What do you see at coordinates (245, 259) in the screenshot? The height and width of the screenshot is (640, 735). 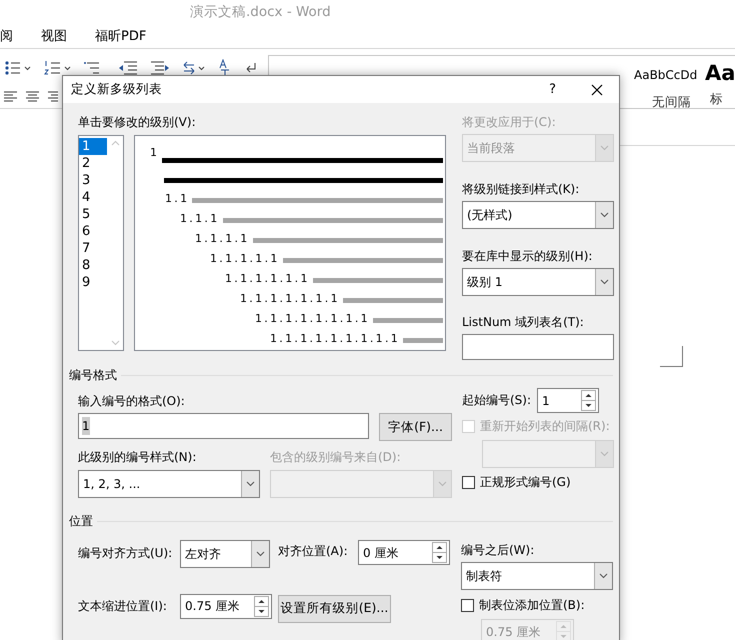 I see `preview-number: 1.1.1.1.1` at bounding box center [245, 259].